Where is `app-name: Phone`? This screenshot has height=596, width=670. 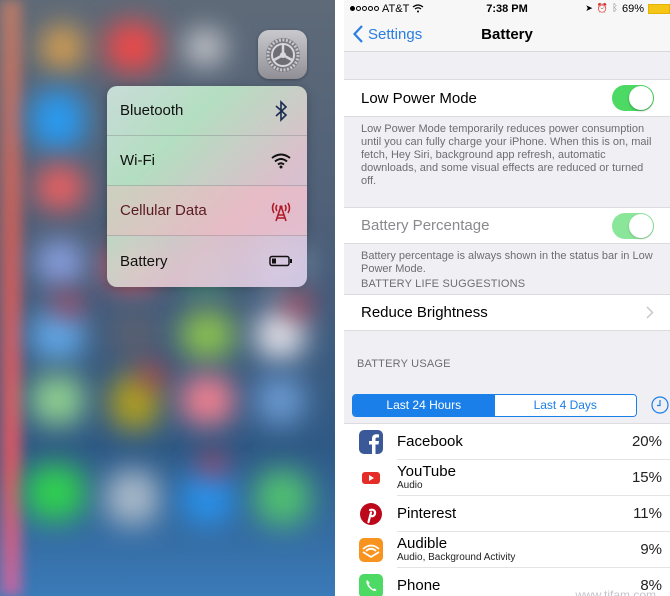
app-name: Phone is located at coordinates (419, 585).